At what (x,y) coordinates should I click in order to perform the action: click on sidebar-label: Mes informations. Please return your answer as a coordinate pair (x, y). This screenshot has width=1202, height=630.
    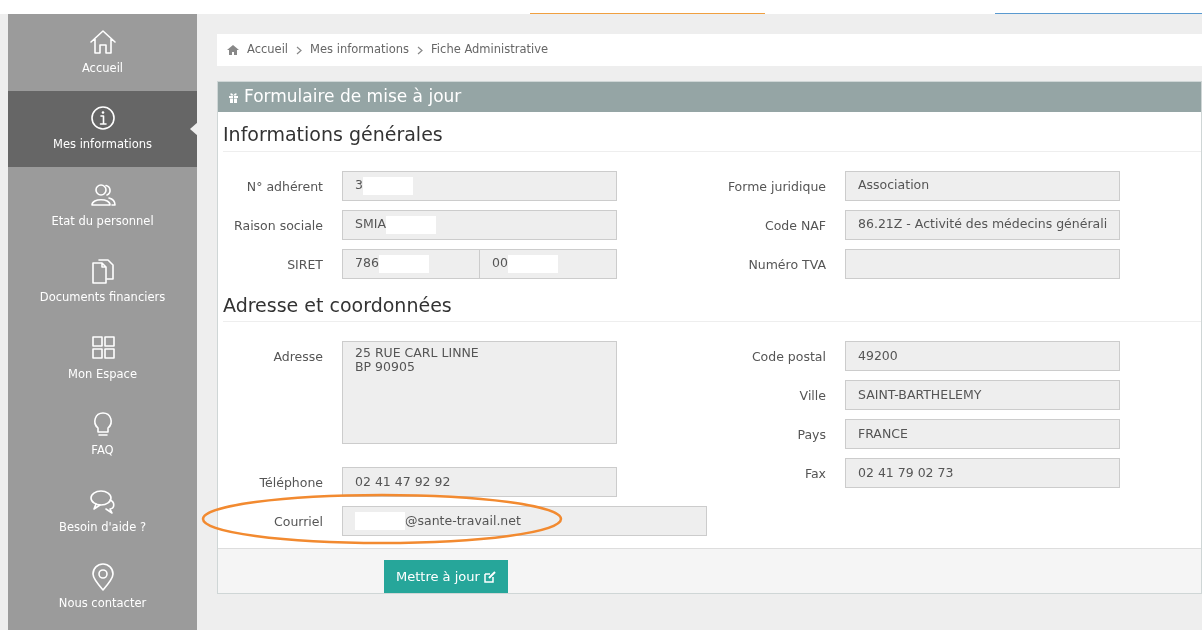
    Looking at the image, I should click on (102, 145).